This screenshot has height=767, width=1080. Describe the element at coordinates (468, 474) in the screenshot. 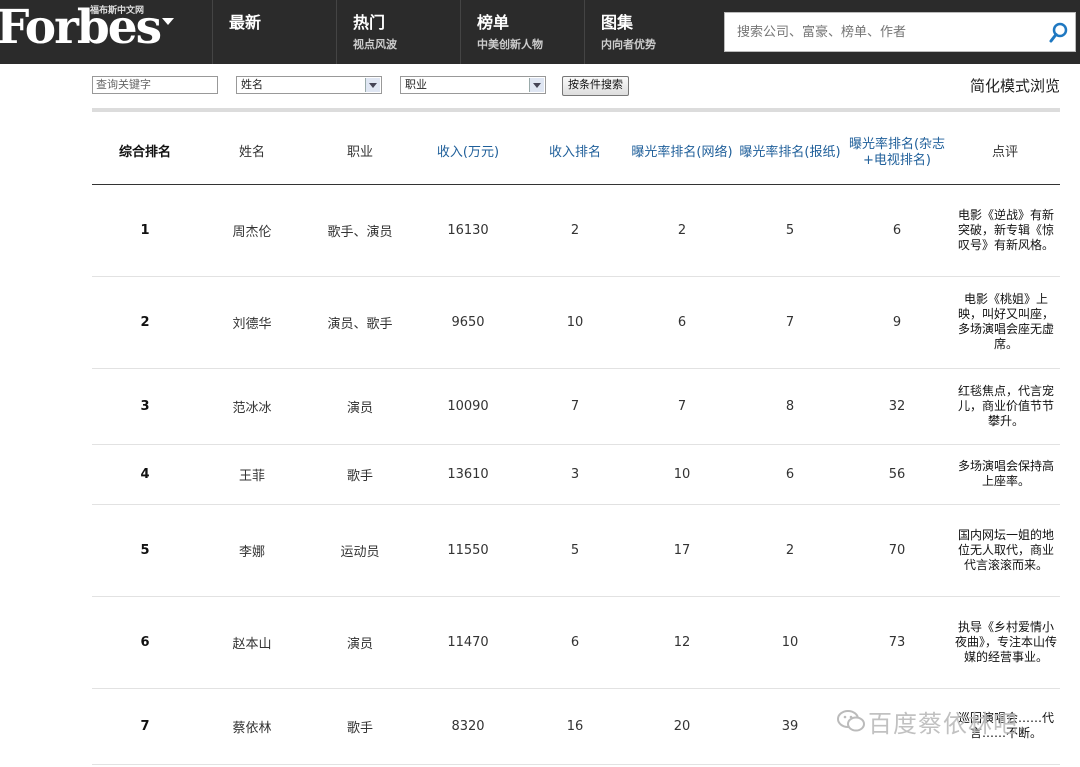

I see `income-cell: 13610` at that location.